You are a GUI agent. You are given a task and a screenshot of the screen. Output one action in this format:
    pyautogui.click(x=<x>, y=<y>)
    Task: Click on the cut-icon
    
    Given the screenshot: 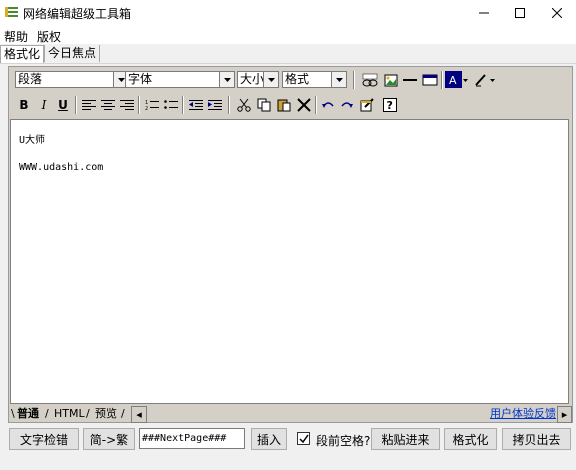 What is the action you would take?
    pyautogui.click(x=244, y=105)
    